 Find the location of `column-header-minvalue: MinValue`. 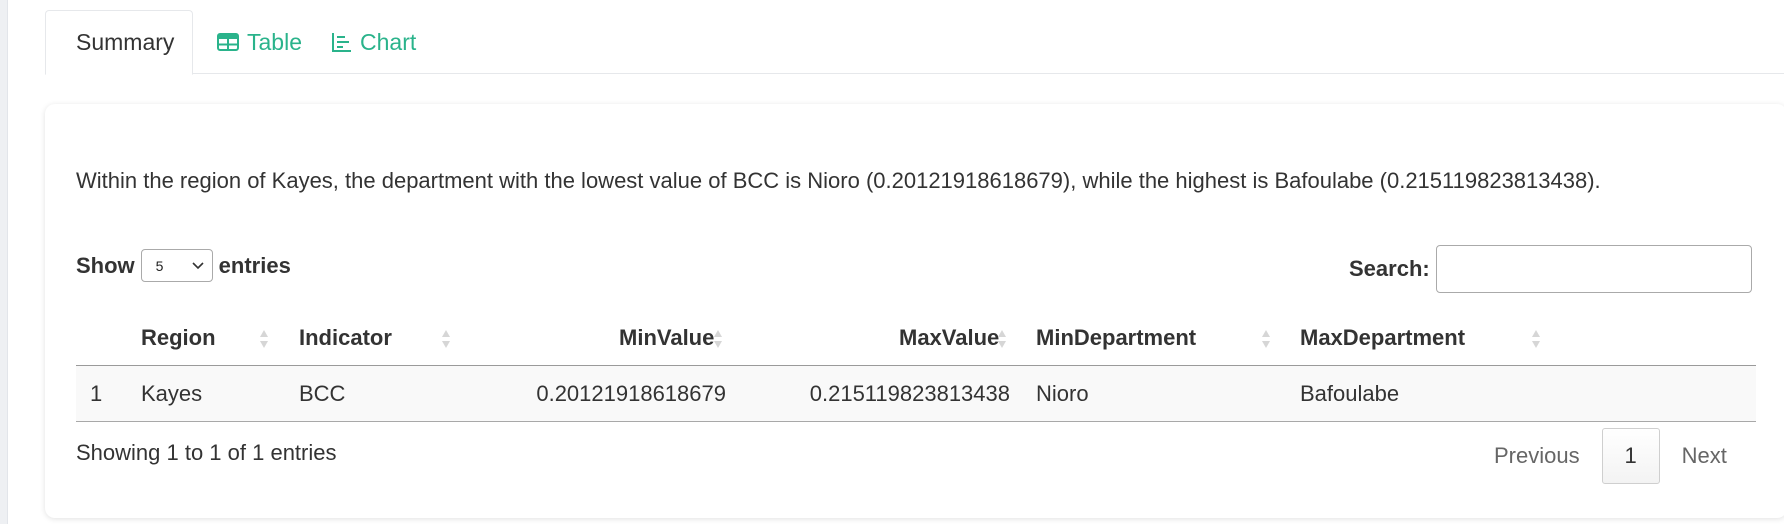

column-header-minvalue: MinValue is located at coordinates (666, 338).